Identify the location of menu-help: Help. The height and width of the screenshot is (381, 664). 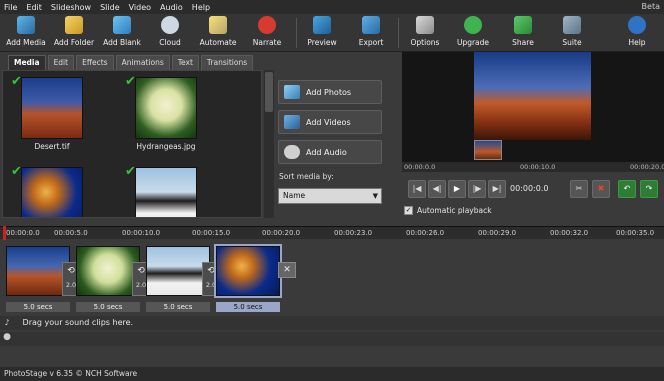
(201, 7).